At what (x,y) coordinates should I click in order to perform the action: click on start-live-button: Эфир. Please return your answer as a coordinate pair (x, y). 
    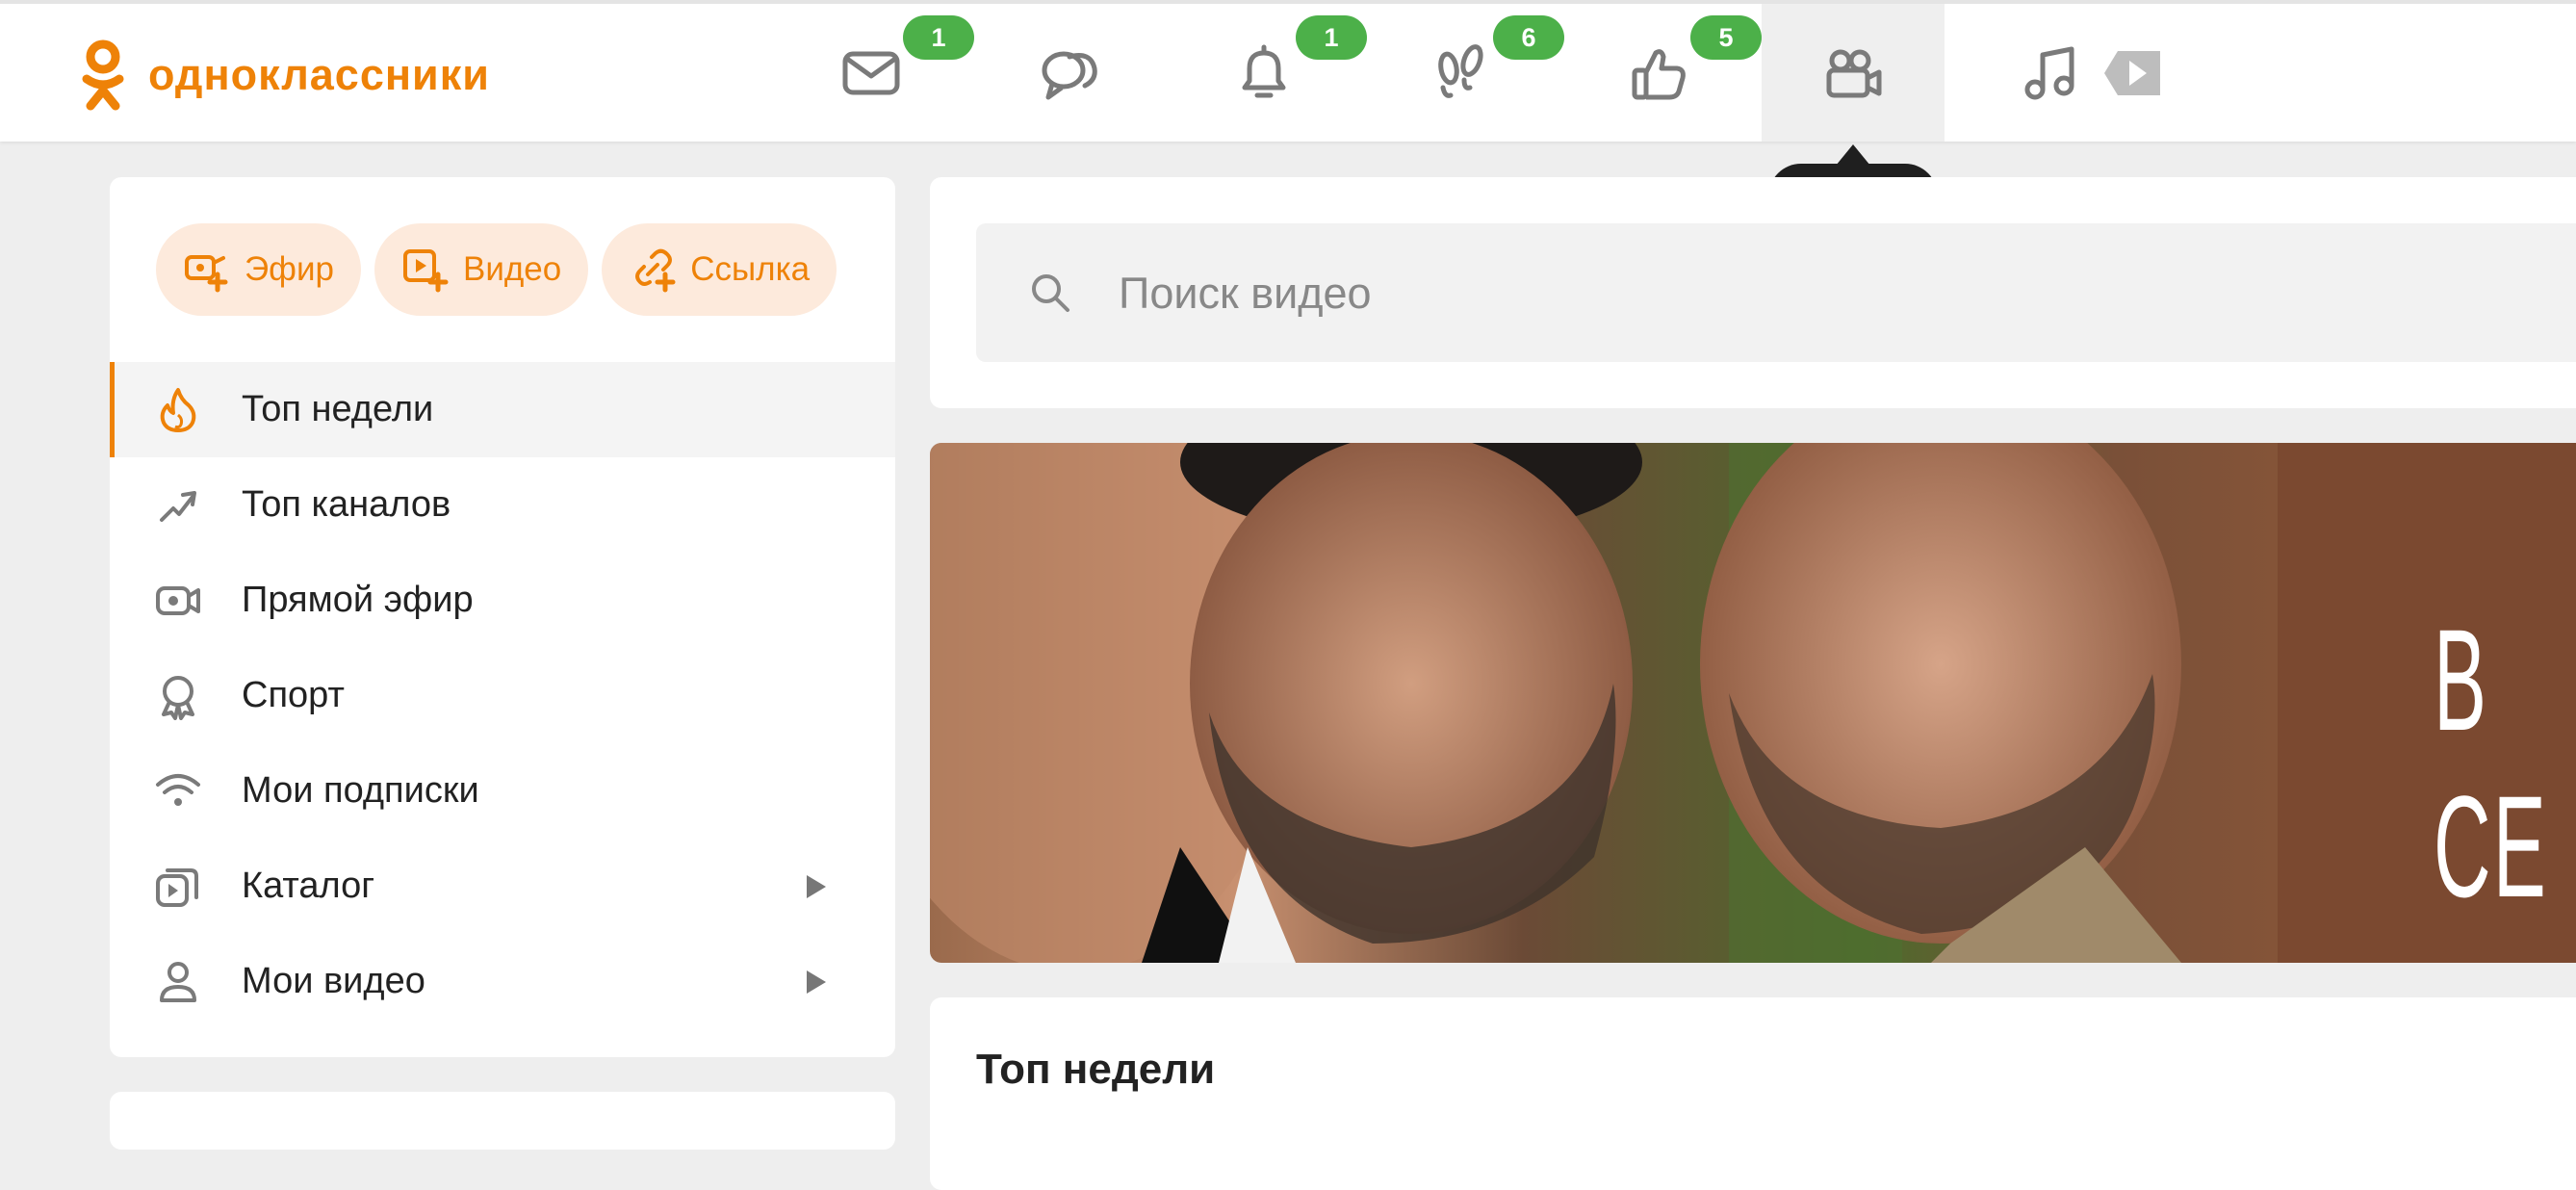
    Looking at the image, I should click on (259, 270).